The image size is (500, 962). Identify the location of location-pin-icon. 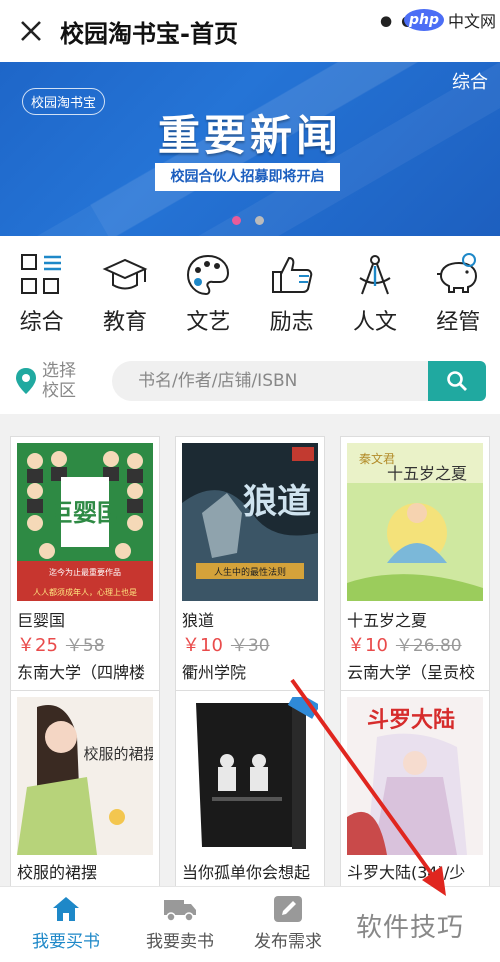
(26, 381).